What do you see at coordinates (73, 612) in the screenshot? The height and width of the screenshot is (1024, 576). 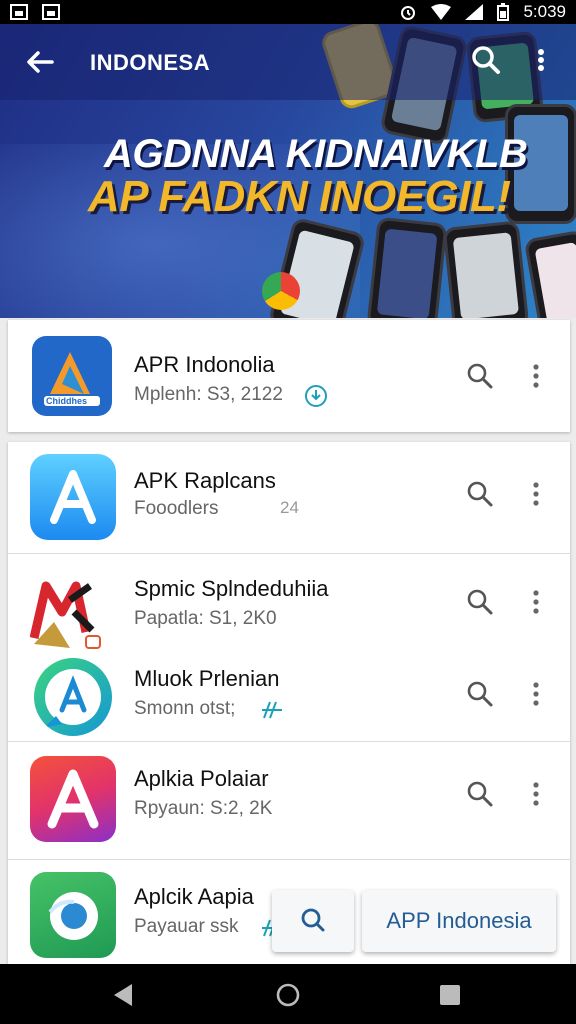 I see `mk-logo-icon` at bounding box center [73, 612].